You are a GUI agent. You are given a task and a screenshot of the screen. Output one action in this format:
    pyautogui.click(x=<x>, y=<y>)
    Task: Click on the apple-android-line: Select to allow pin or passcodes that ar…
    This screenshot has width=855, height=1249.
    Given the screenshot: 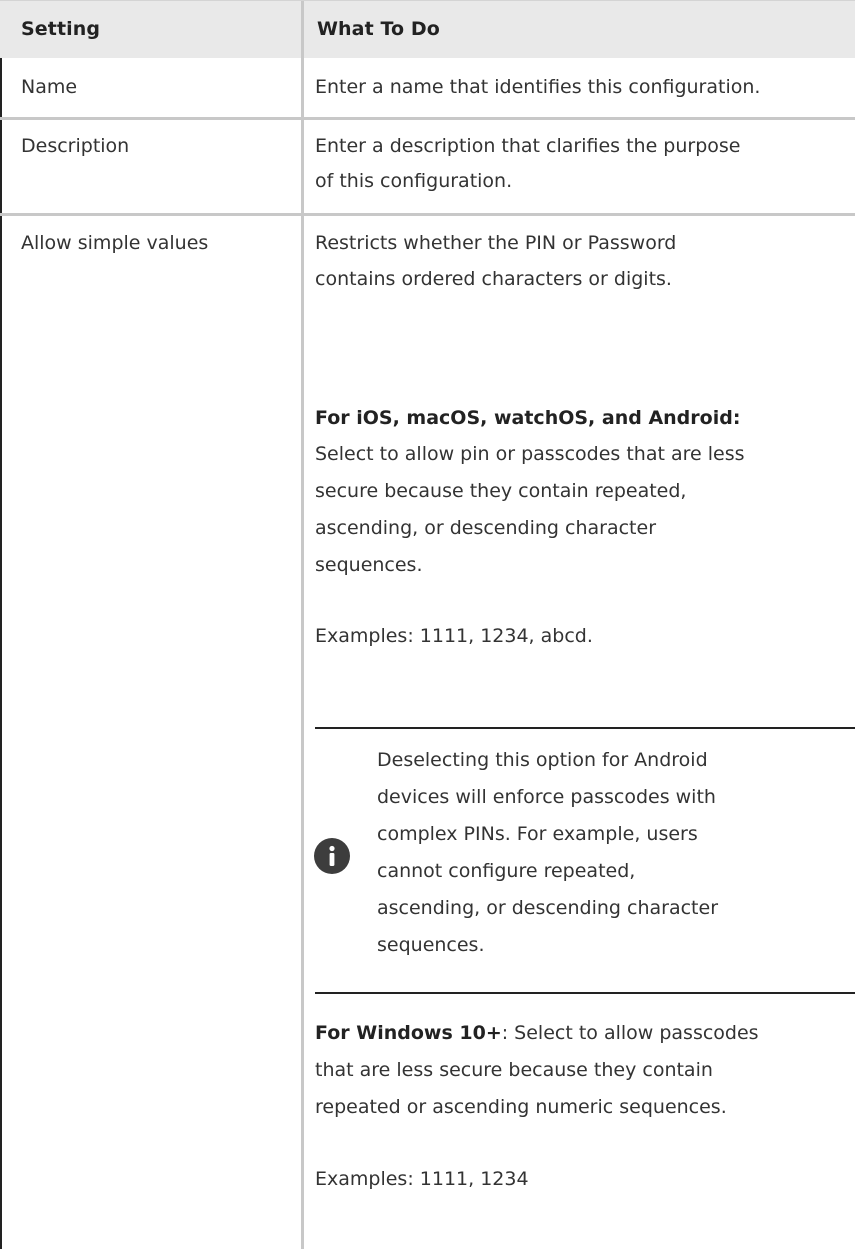 What is the action you would take?
    pyautogui.click(x=530, y=454)
    